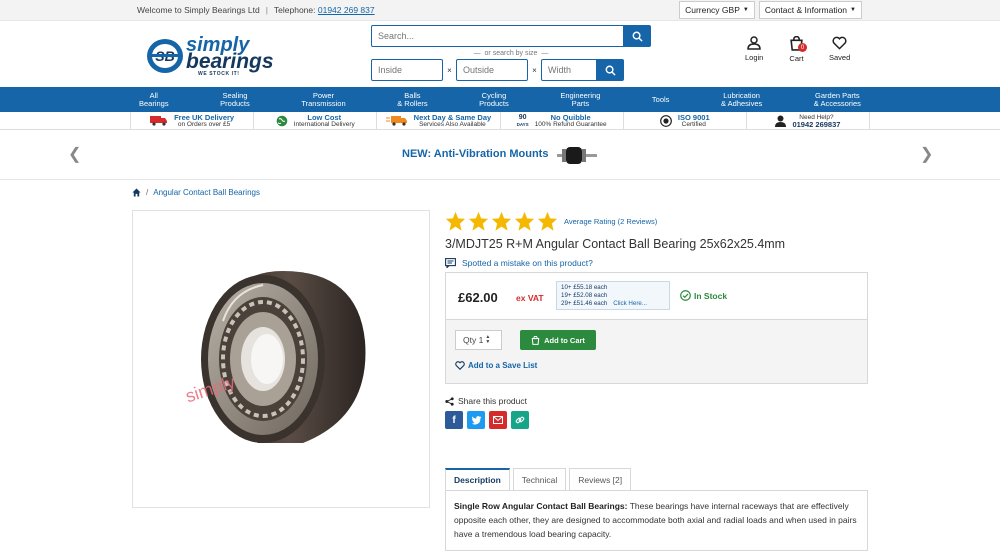 This screenshot has height=551, width=1000. I want to click on tier-price: 10+ £55.18 each, so click(584, 287).